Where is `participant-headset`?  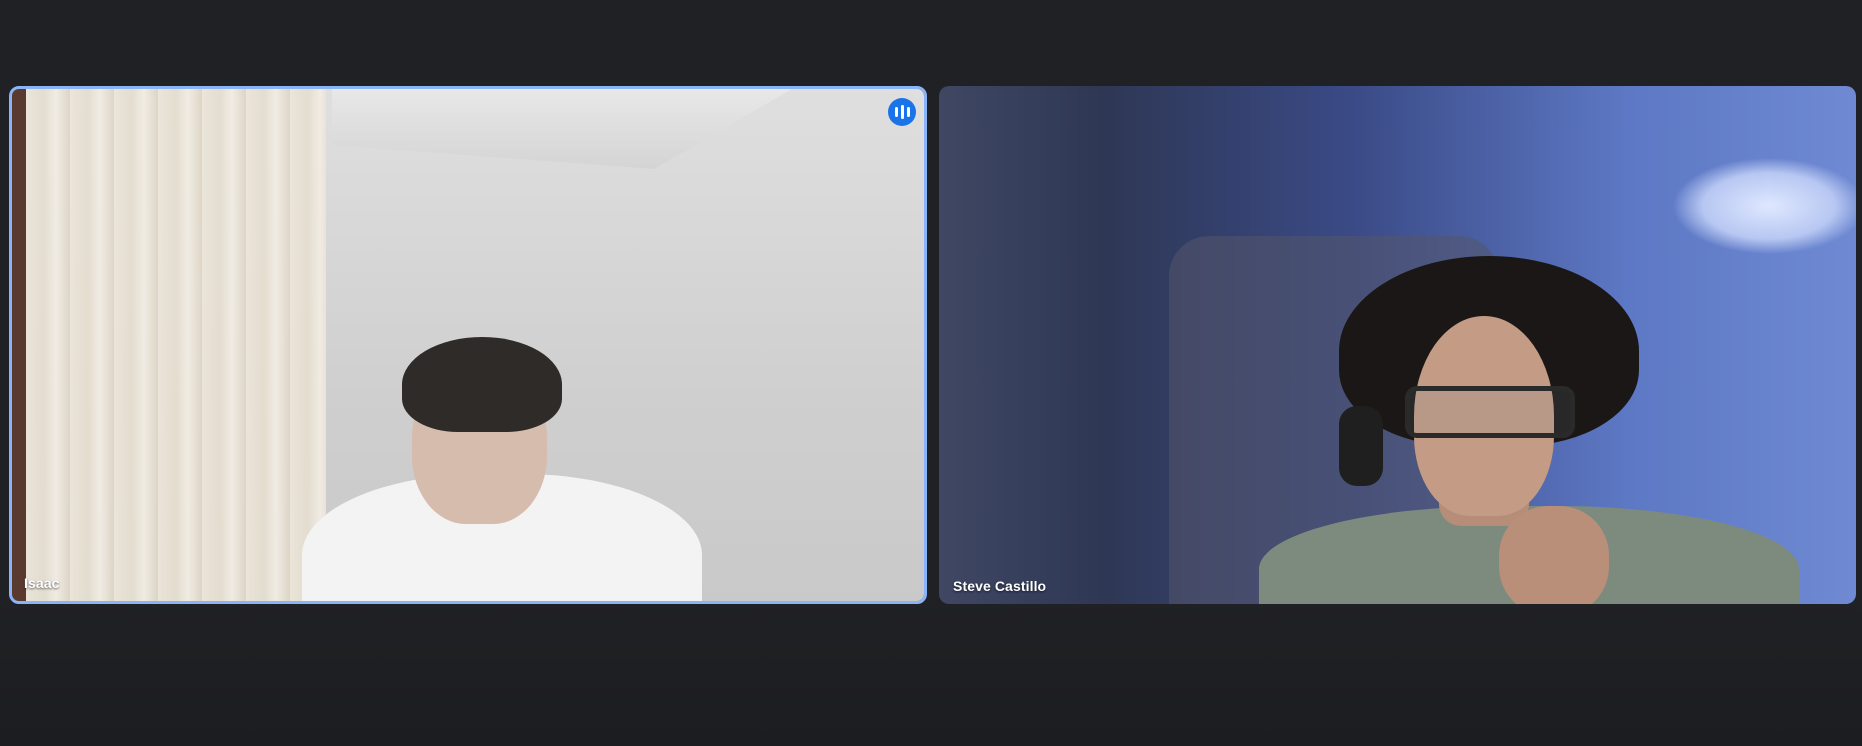
participant-headset is located at coordinates (1361, 446).